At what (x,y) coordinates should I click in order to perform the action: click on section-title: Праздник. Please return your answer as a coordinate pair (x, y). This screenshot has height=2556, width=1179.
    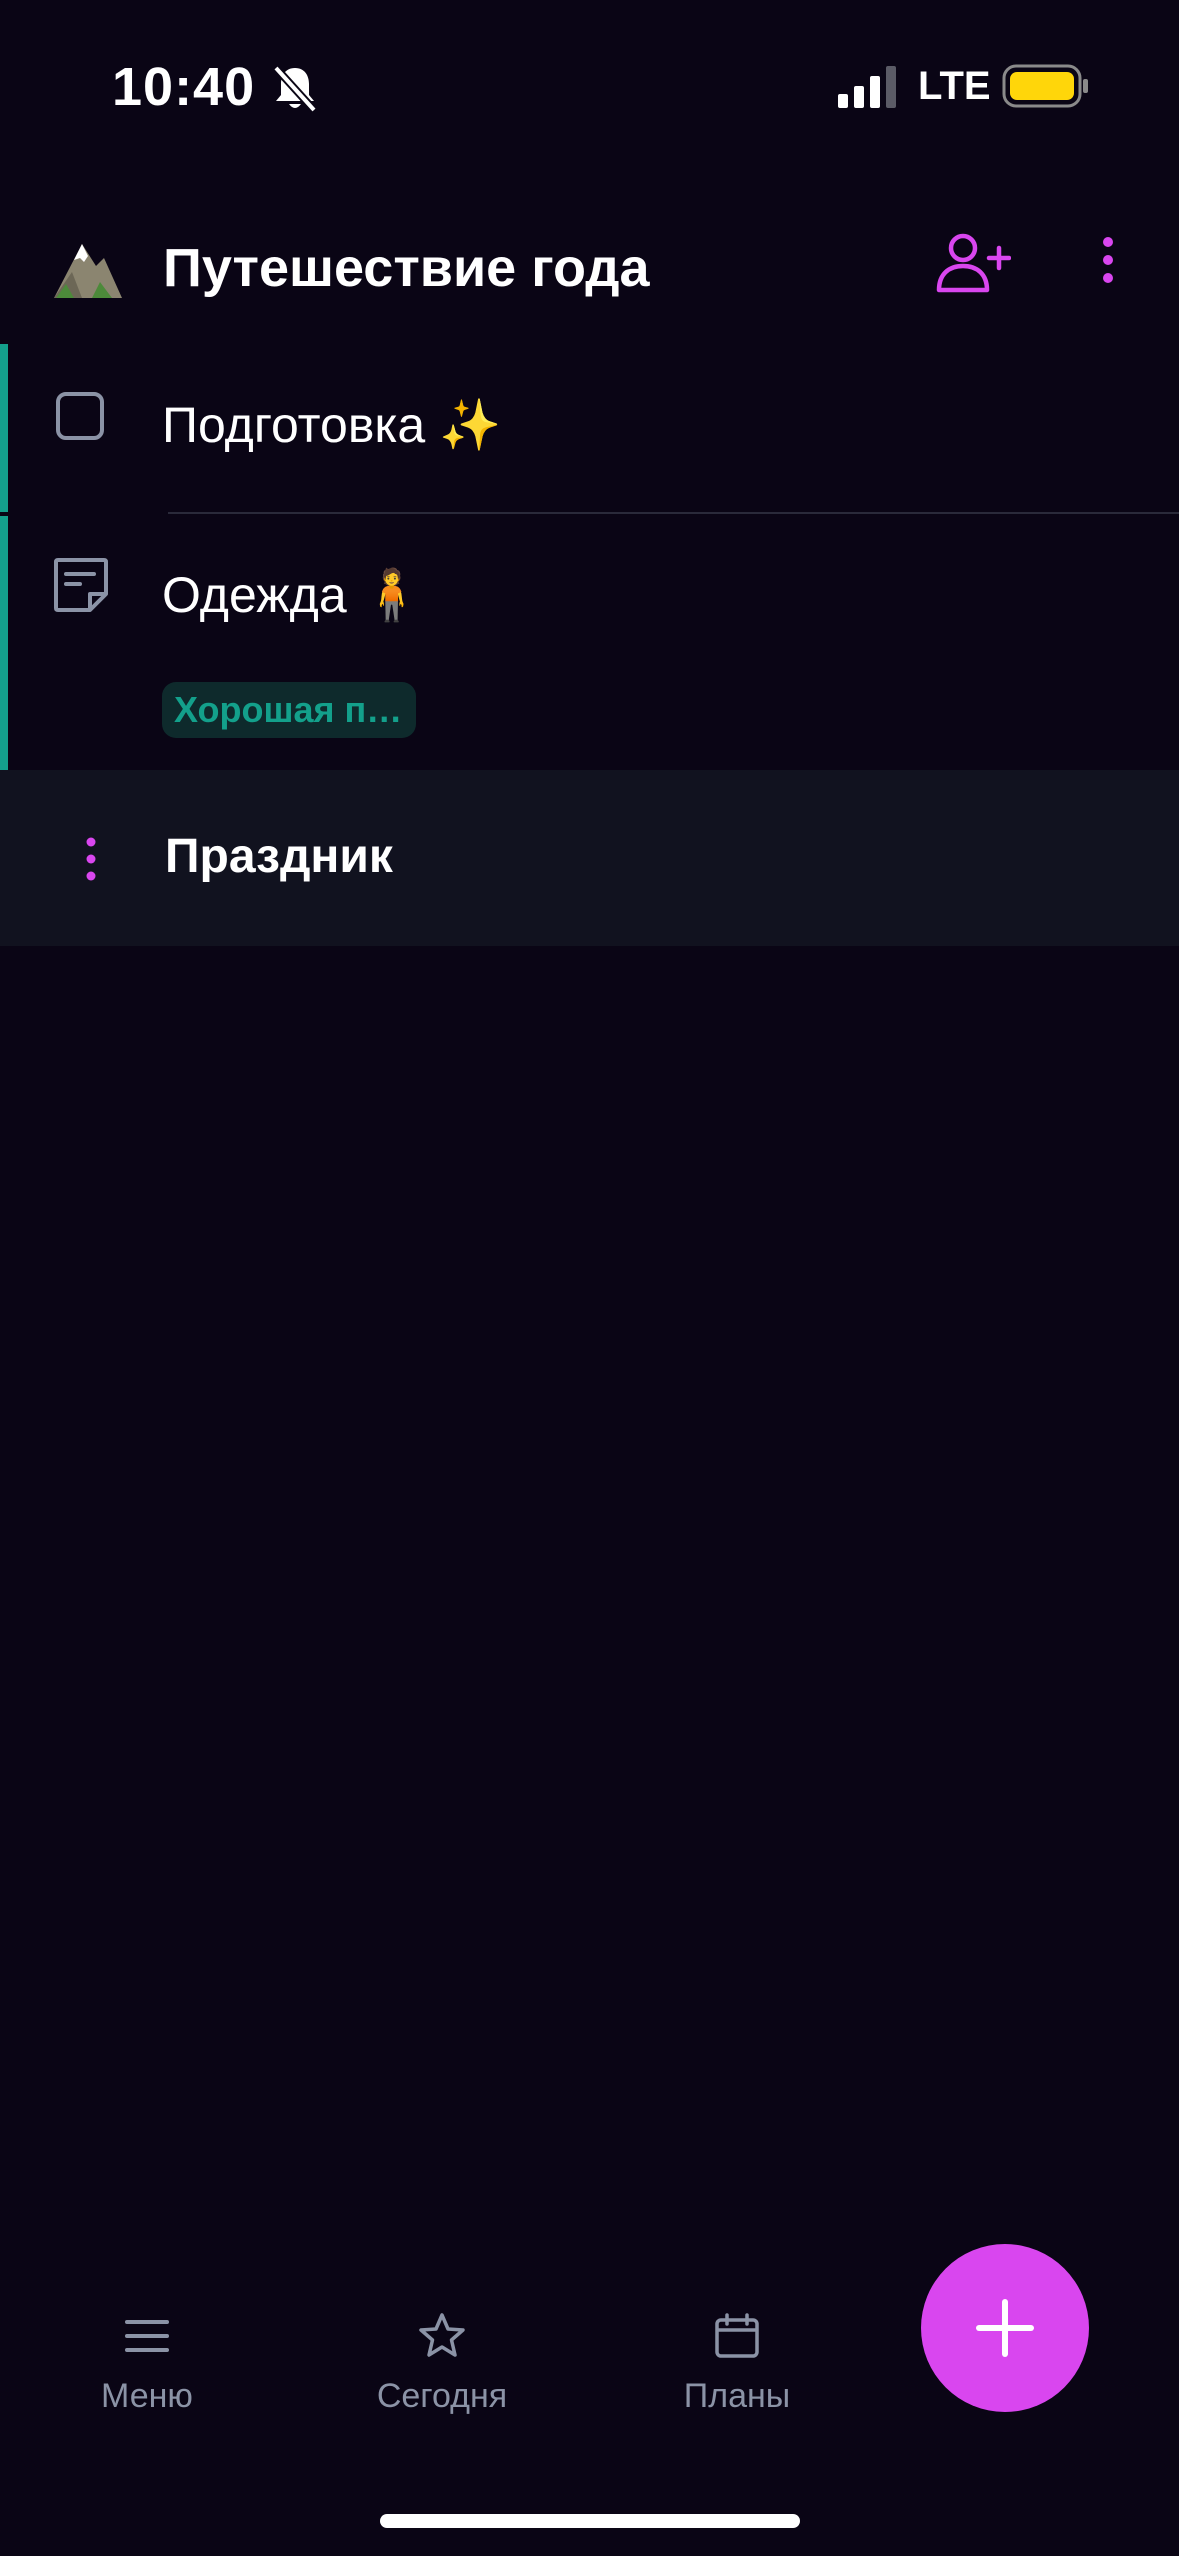
    Looking at the image, I should click on (279, 856).